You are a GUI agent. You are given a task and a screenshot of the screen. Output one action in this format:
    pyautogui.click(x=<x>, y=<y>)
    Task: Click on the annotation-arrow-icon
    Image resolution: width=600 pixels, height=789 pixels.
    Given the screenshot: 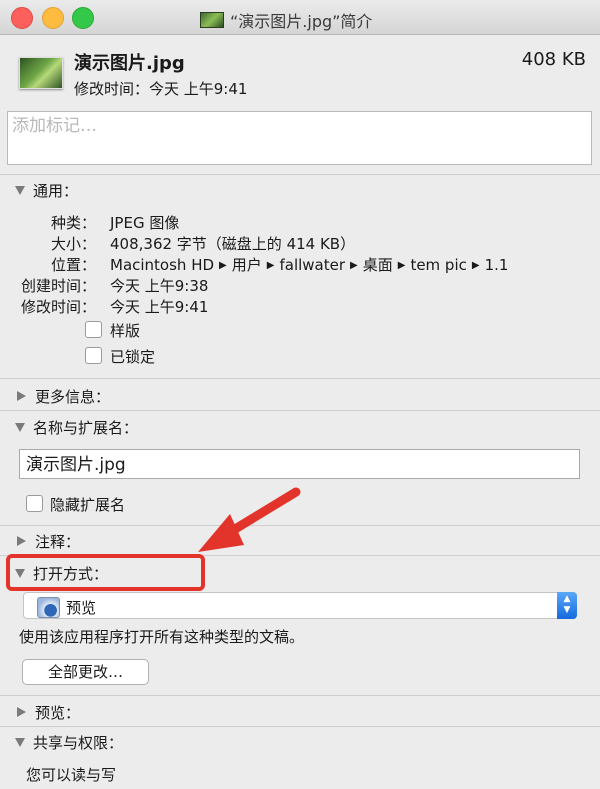 What is the action you would take?
    pyautogui.click(x=249, y=519)
    